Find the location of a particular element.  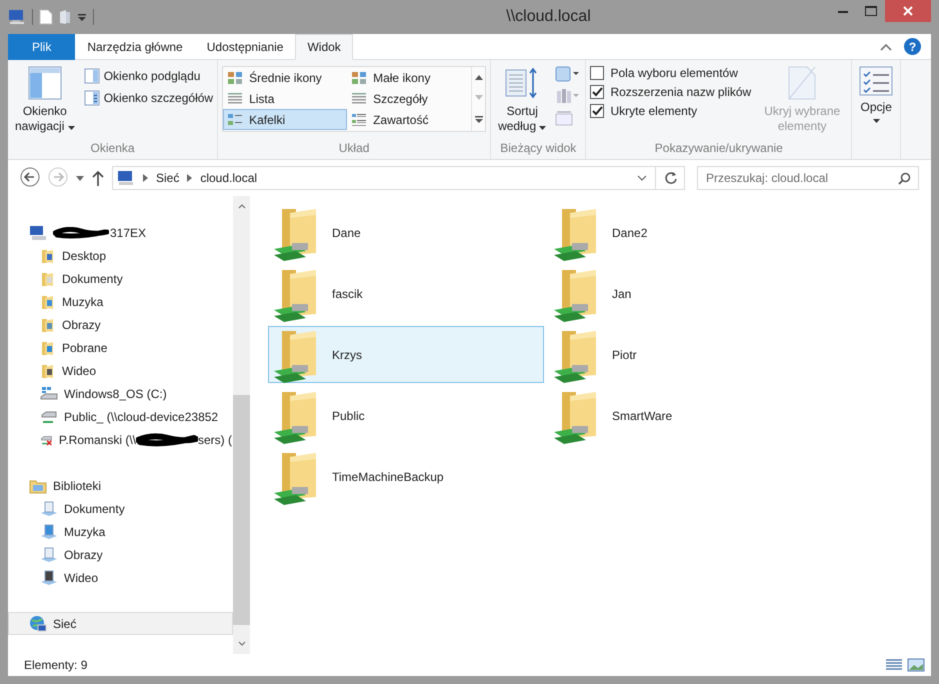

nav-item: Sieć is located at coordinates (120, 623).